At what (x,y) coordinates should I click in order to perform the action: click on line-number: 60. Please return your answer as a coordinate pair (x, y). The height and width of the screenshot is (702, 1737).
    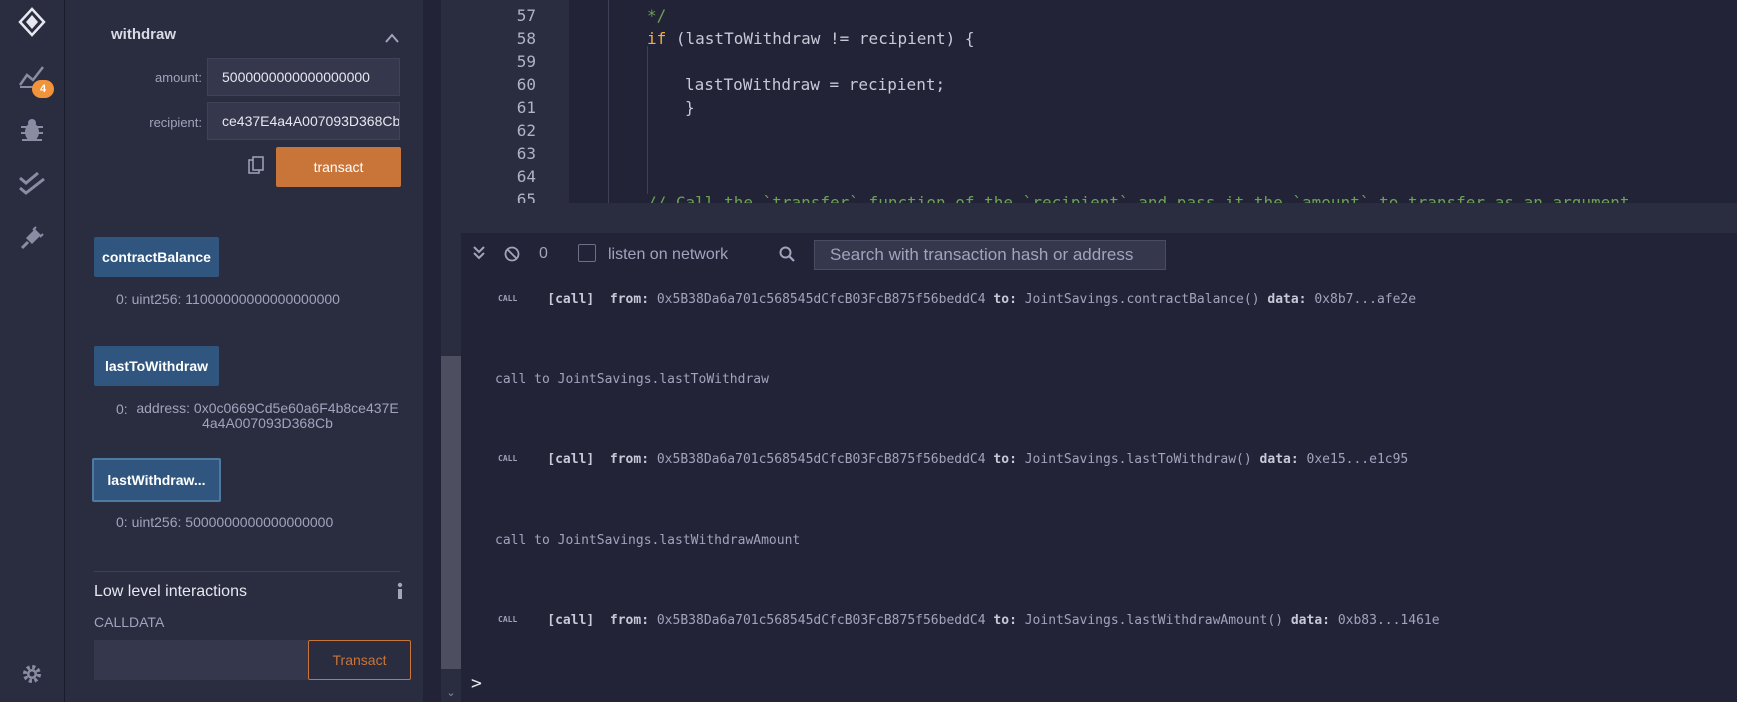
    Looking at the image, I should click on (526, 84).